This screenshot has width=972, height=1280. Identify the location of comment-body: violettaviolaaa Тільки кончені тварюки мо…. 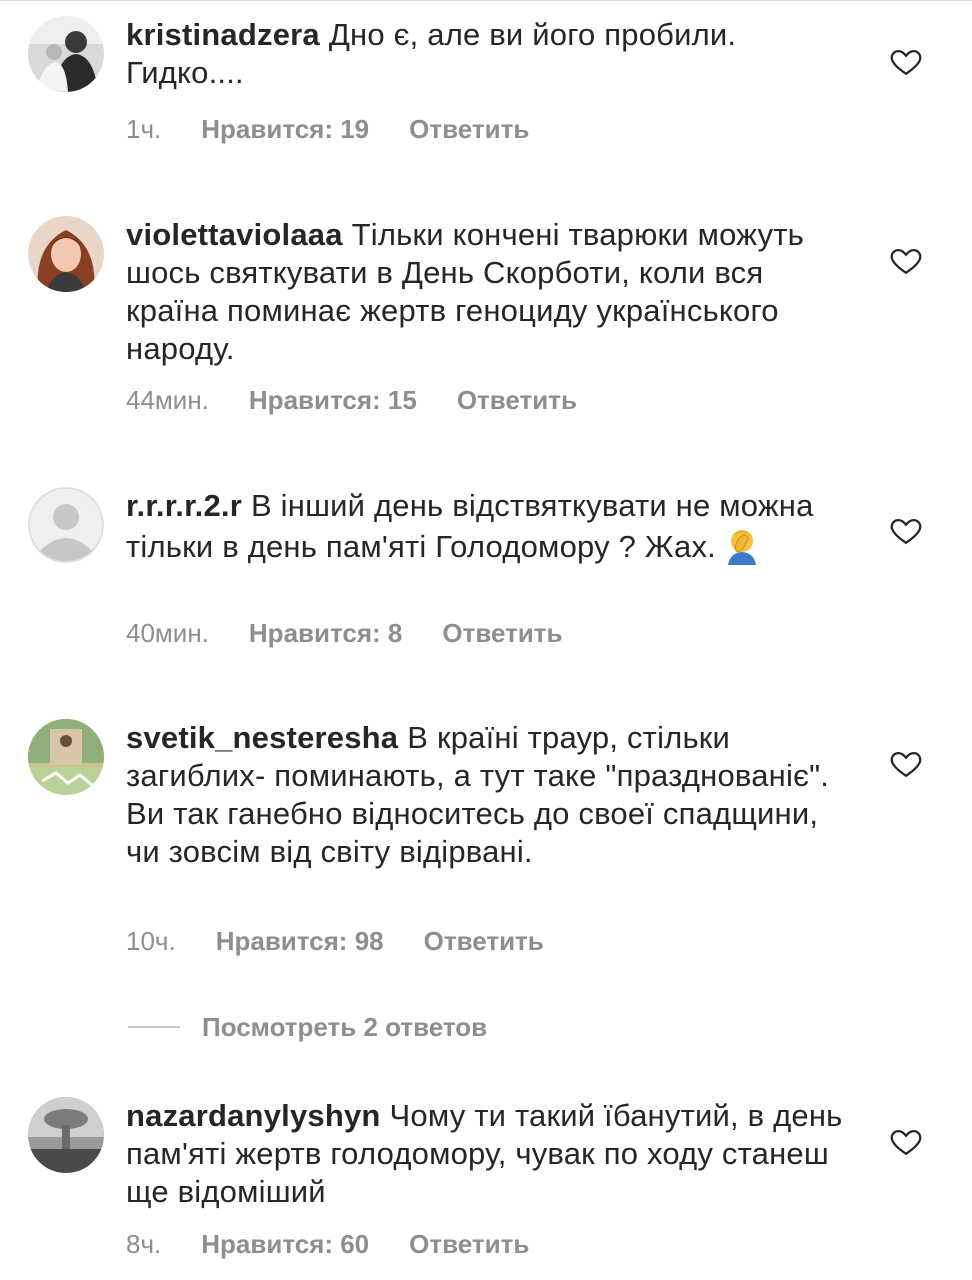
(486, 292).